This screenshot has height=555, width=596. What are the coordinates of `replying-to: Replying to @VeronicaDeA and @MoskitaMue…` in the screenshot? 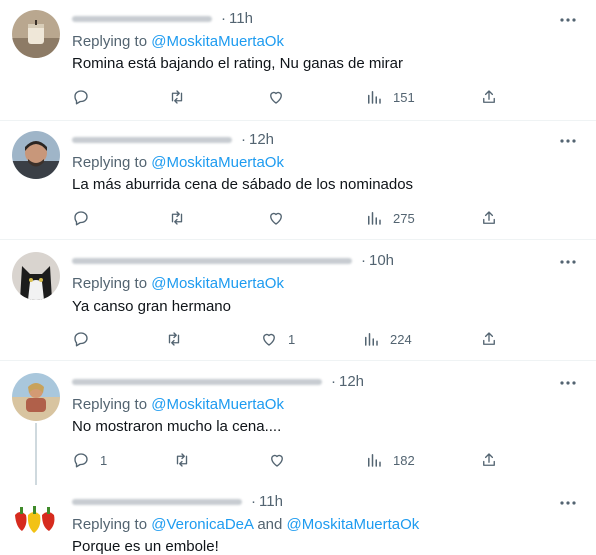 It's located at (245, 524).